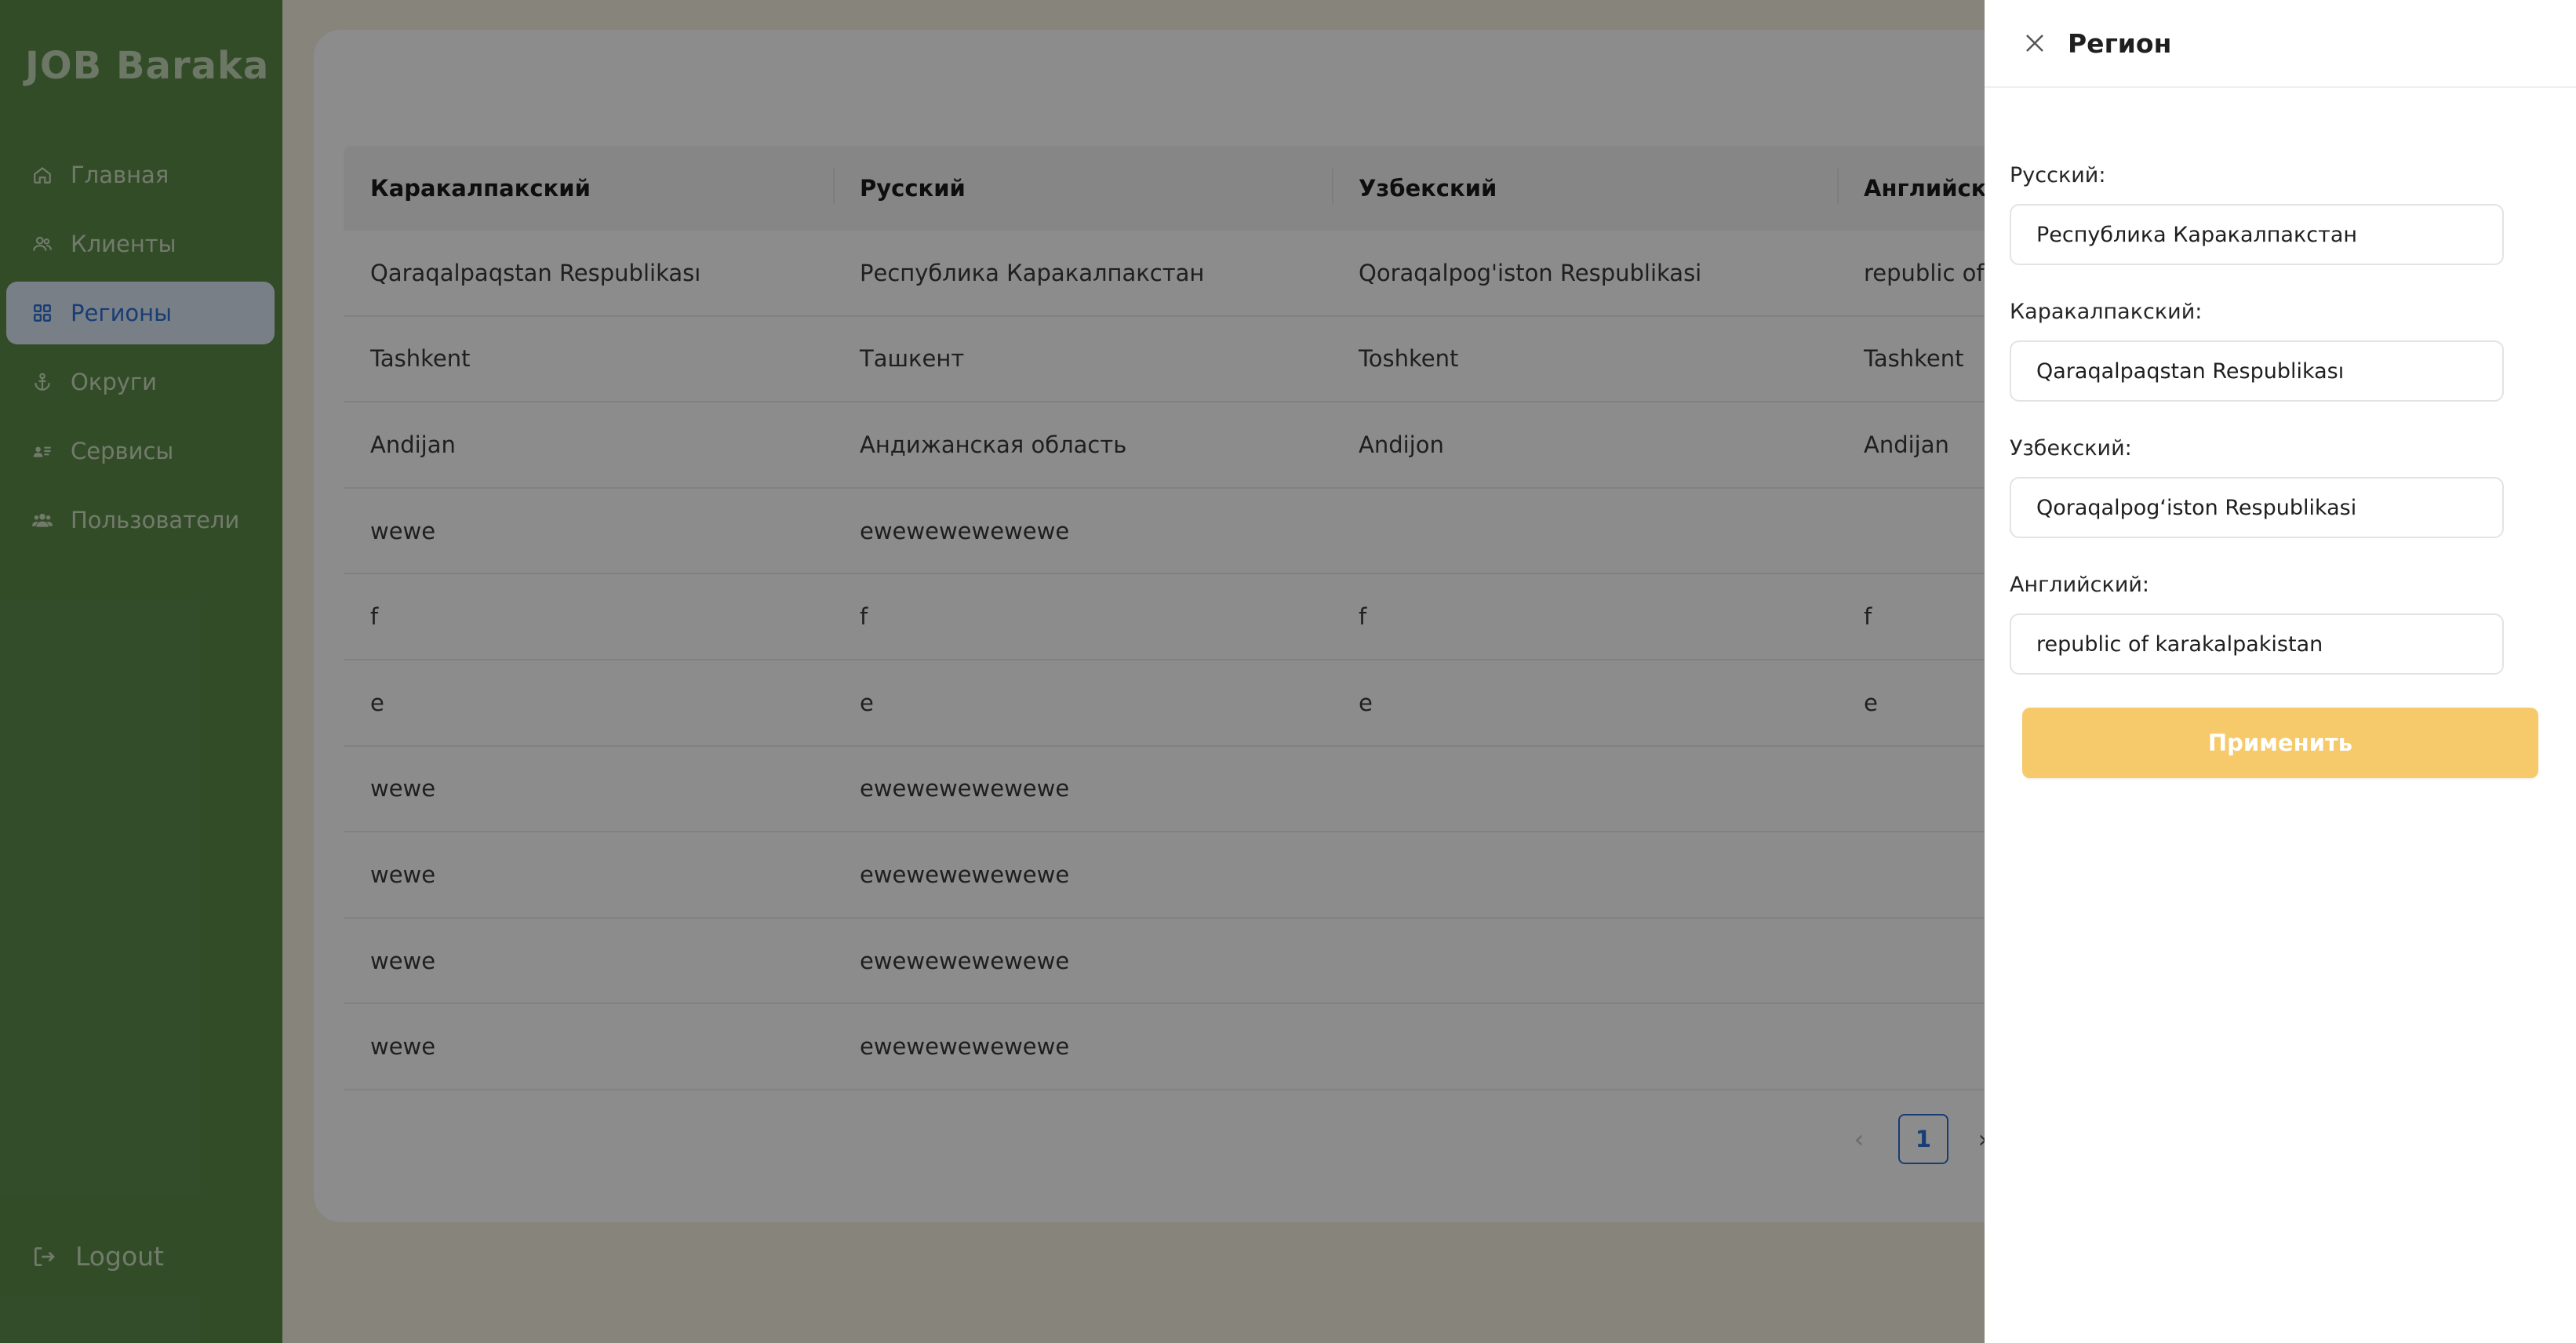 The width and height of the screenshot is (2576, 1343). What do you see at coordinates (2257, 234) in the screenshot?
I see `russian-input: Республика Каракалпакстан` at bounding box center [2257, 234].